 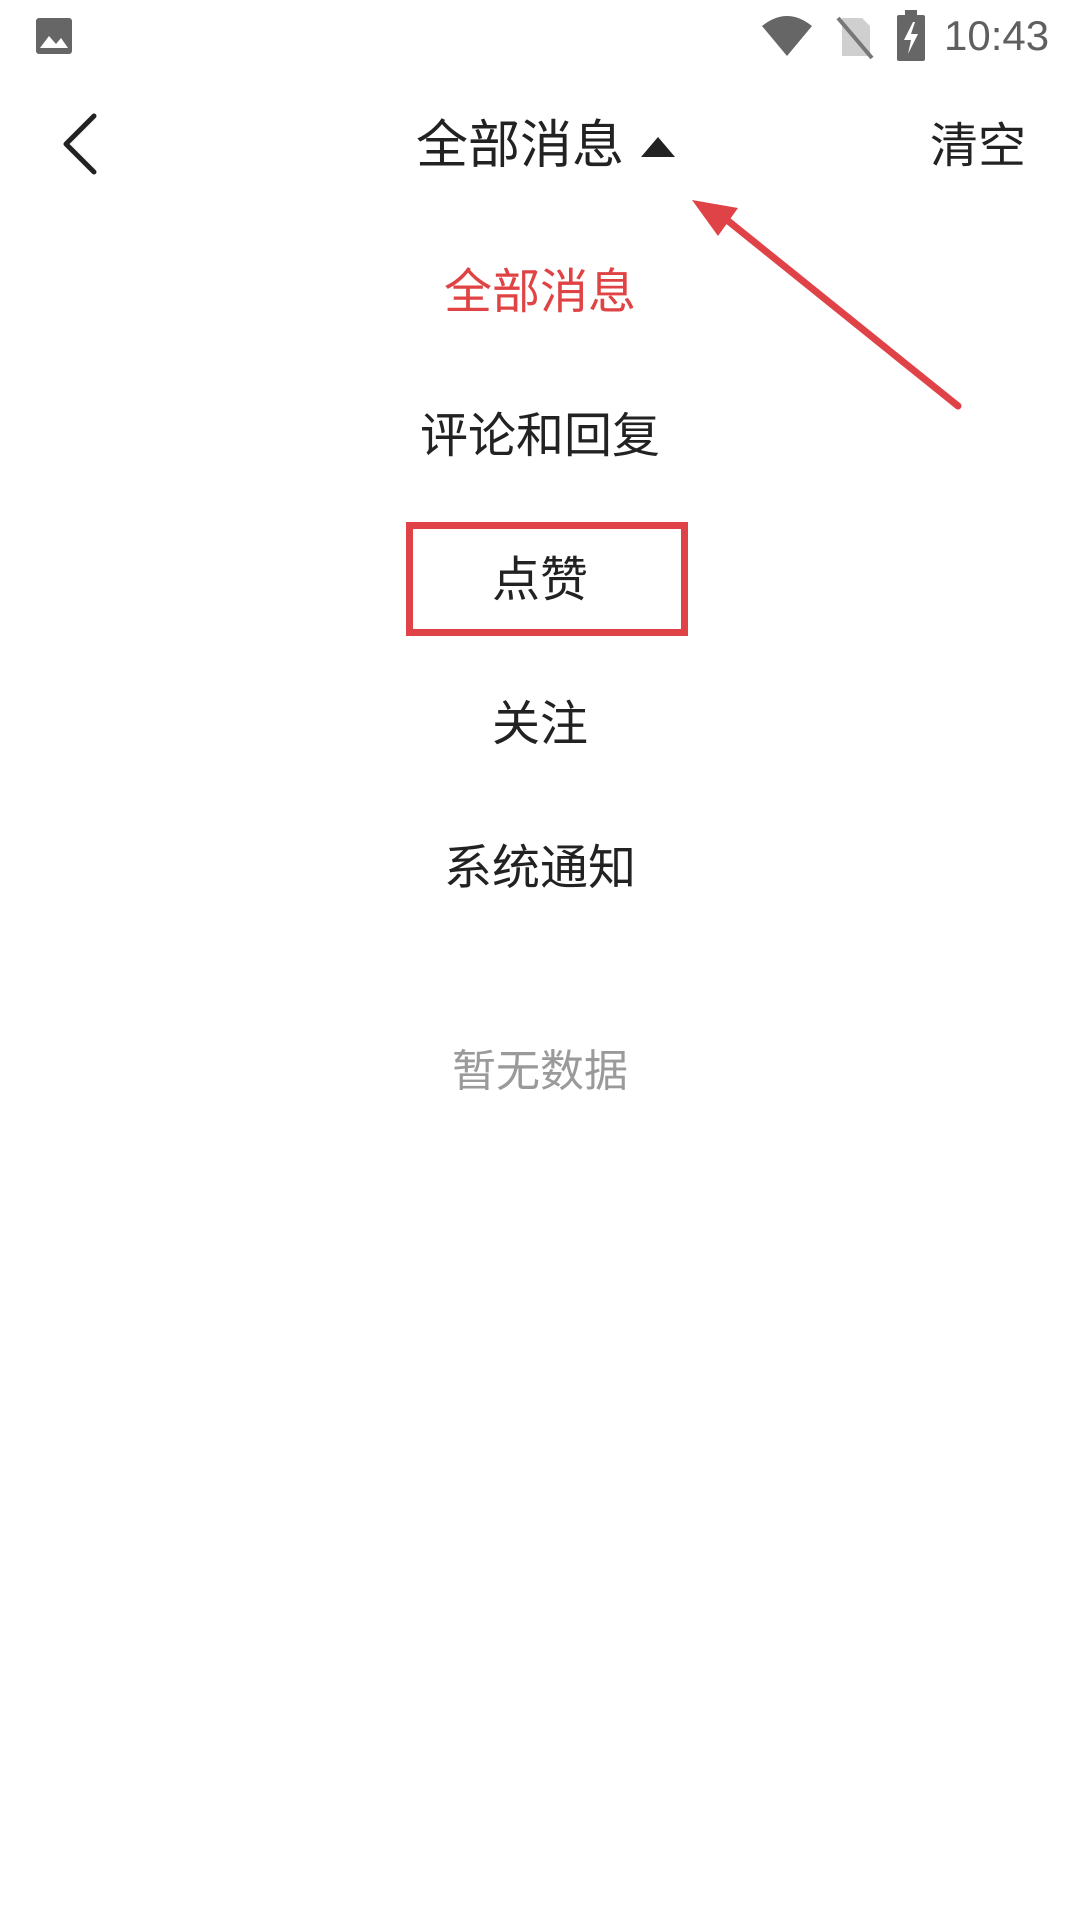 I want to click on back-button, so click(x=81, y=145).